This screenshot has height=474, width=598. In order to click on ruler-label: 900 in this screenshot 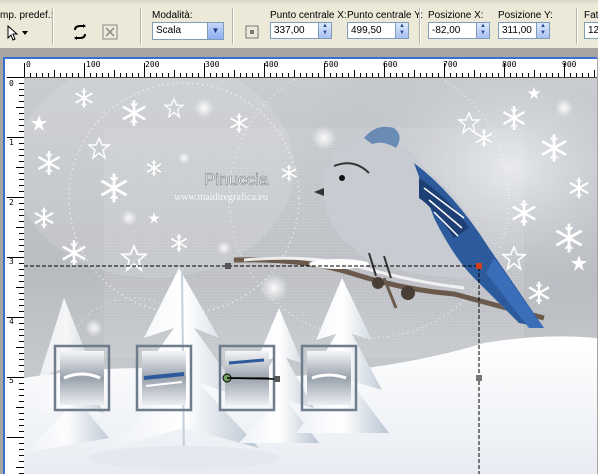, I will do `click(569, 64)`.